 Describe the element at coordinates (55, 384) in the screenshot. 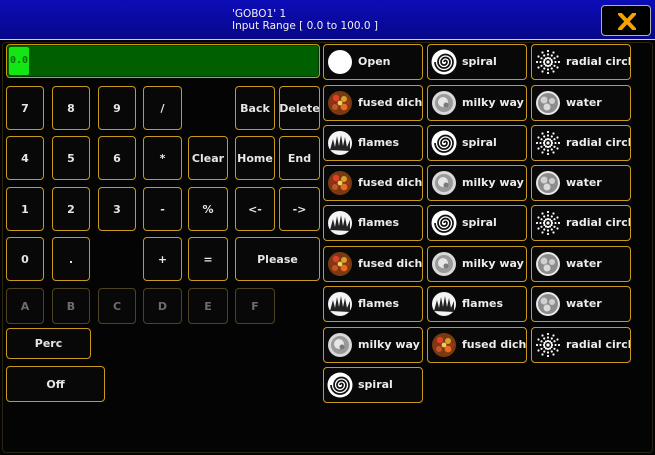

I see `key-off-button: Off` at that location.